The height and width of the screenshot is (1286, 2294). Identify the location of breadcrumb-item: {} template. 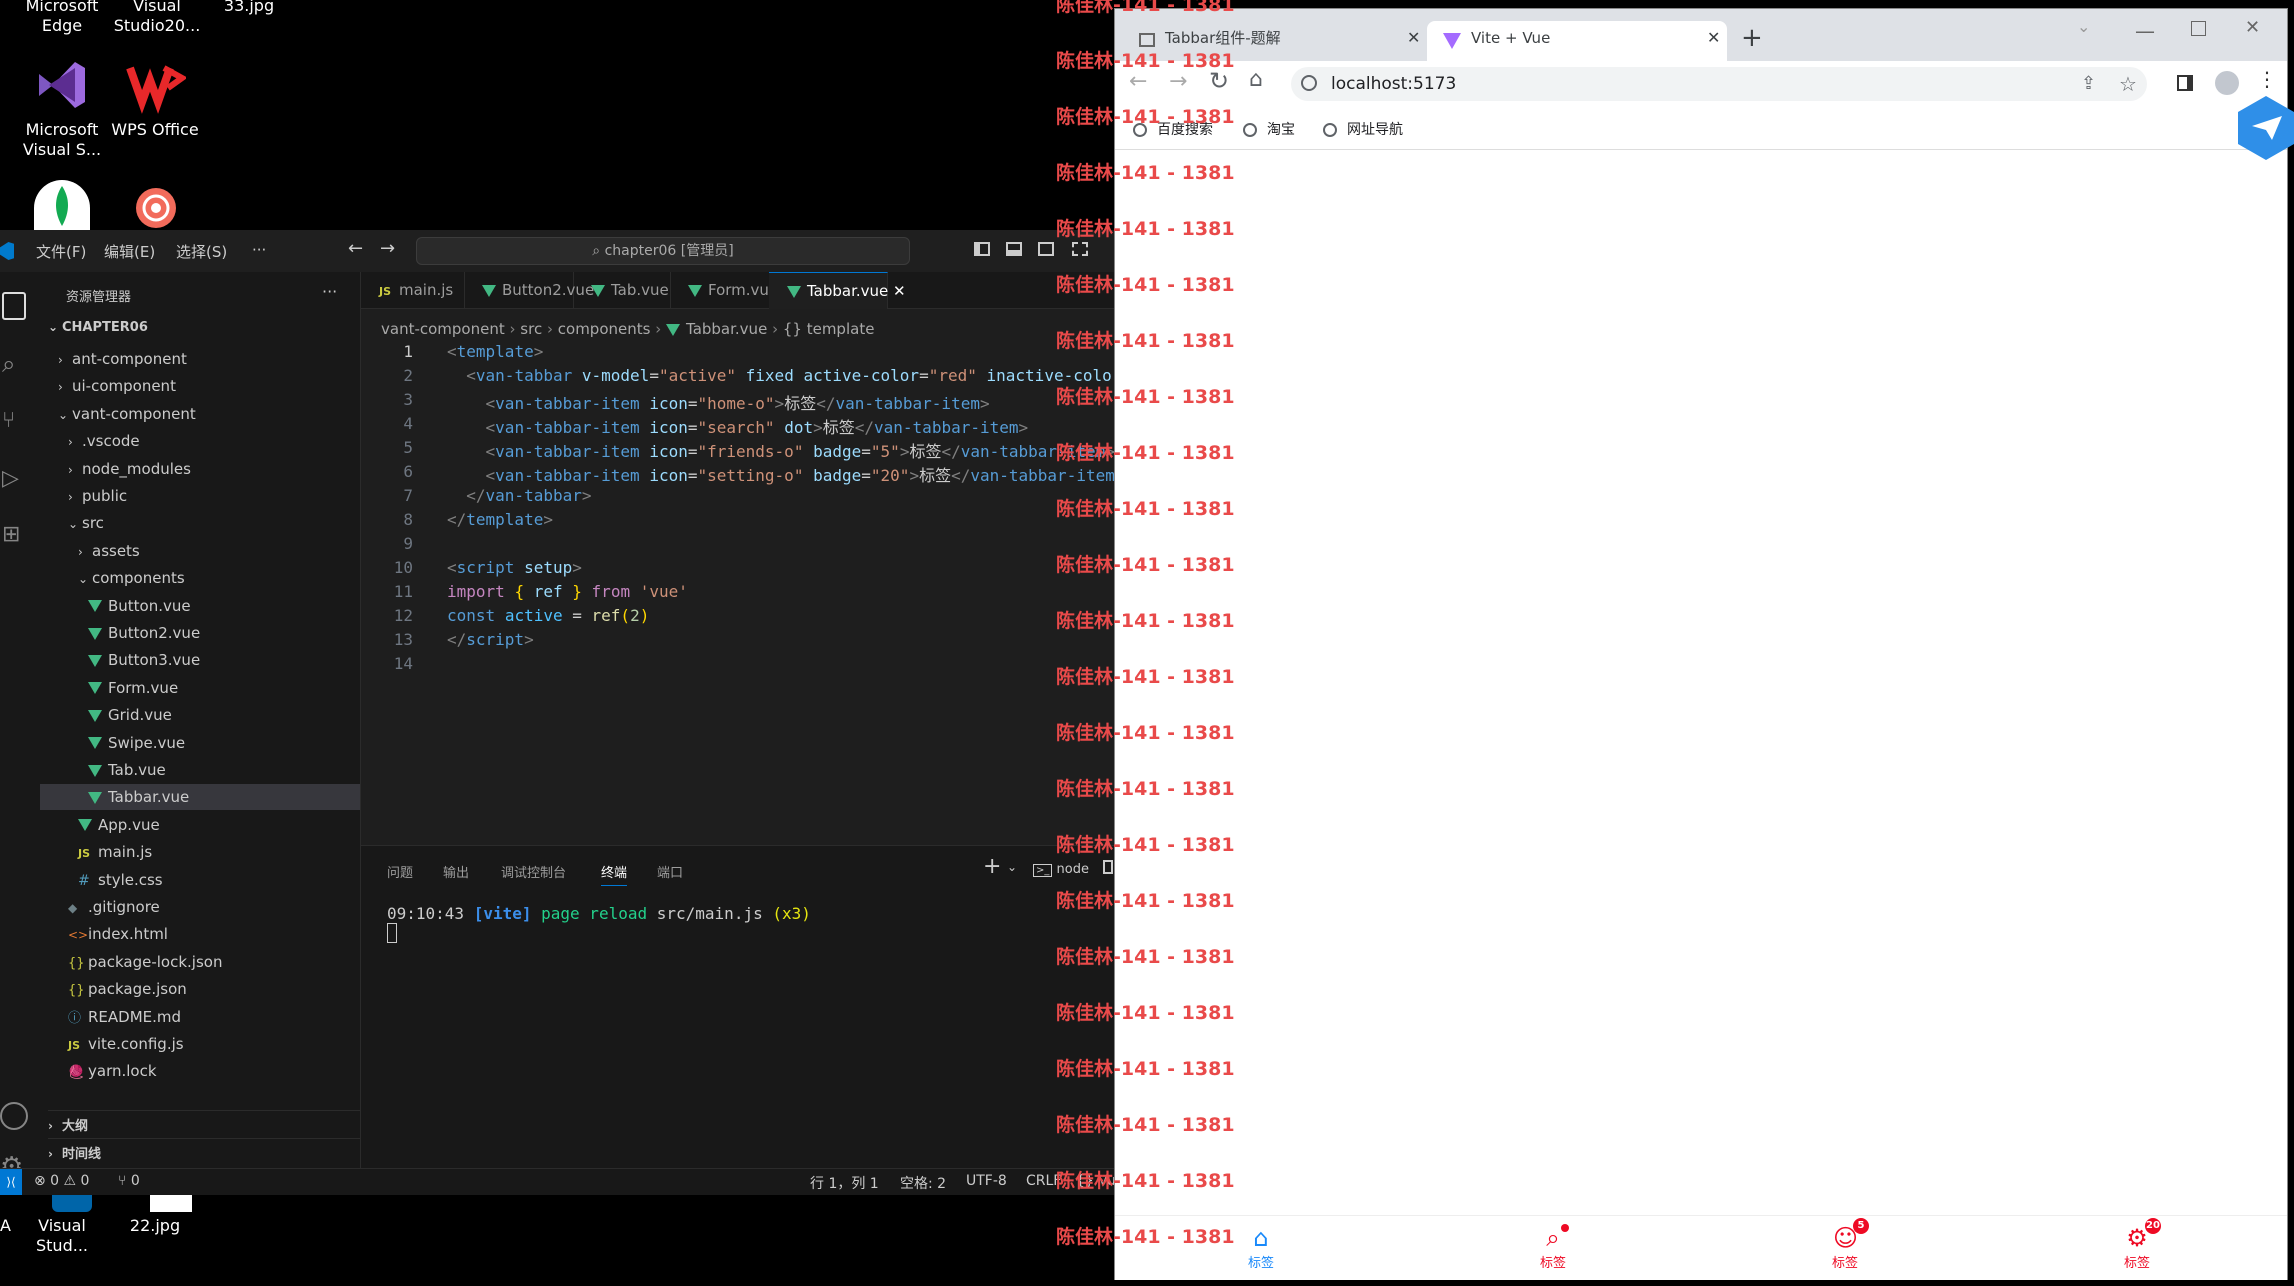
(829, 329).